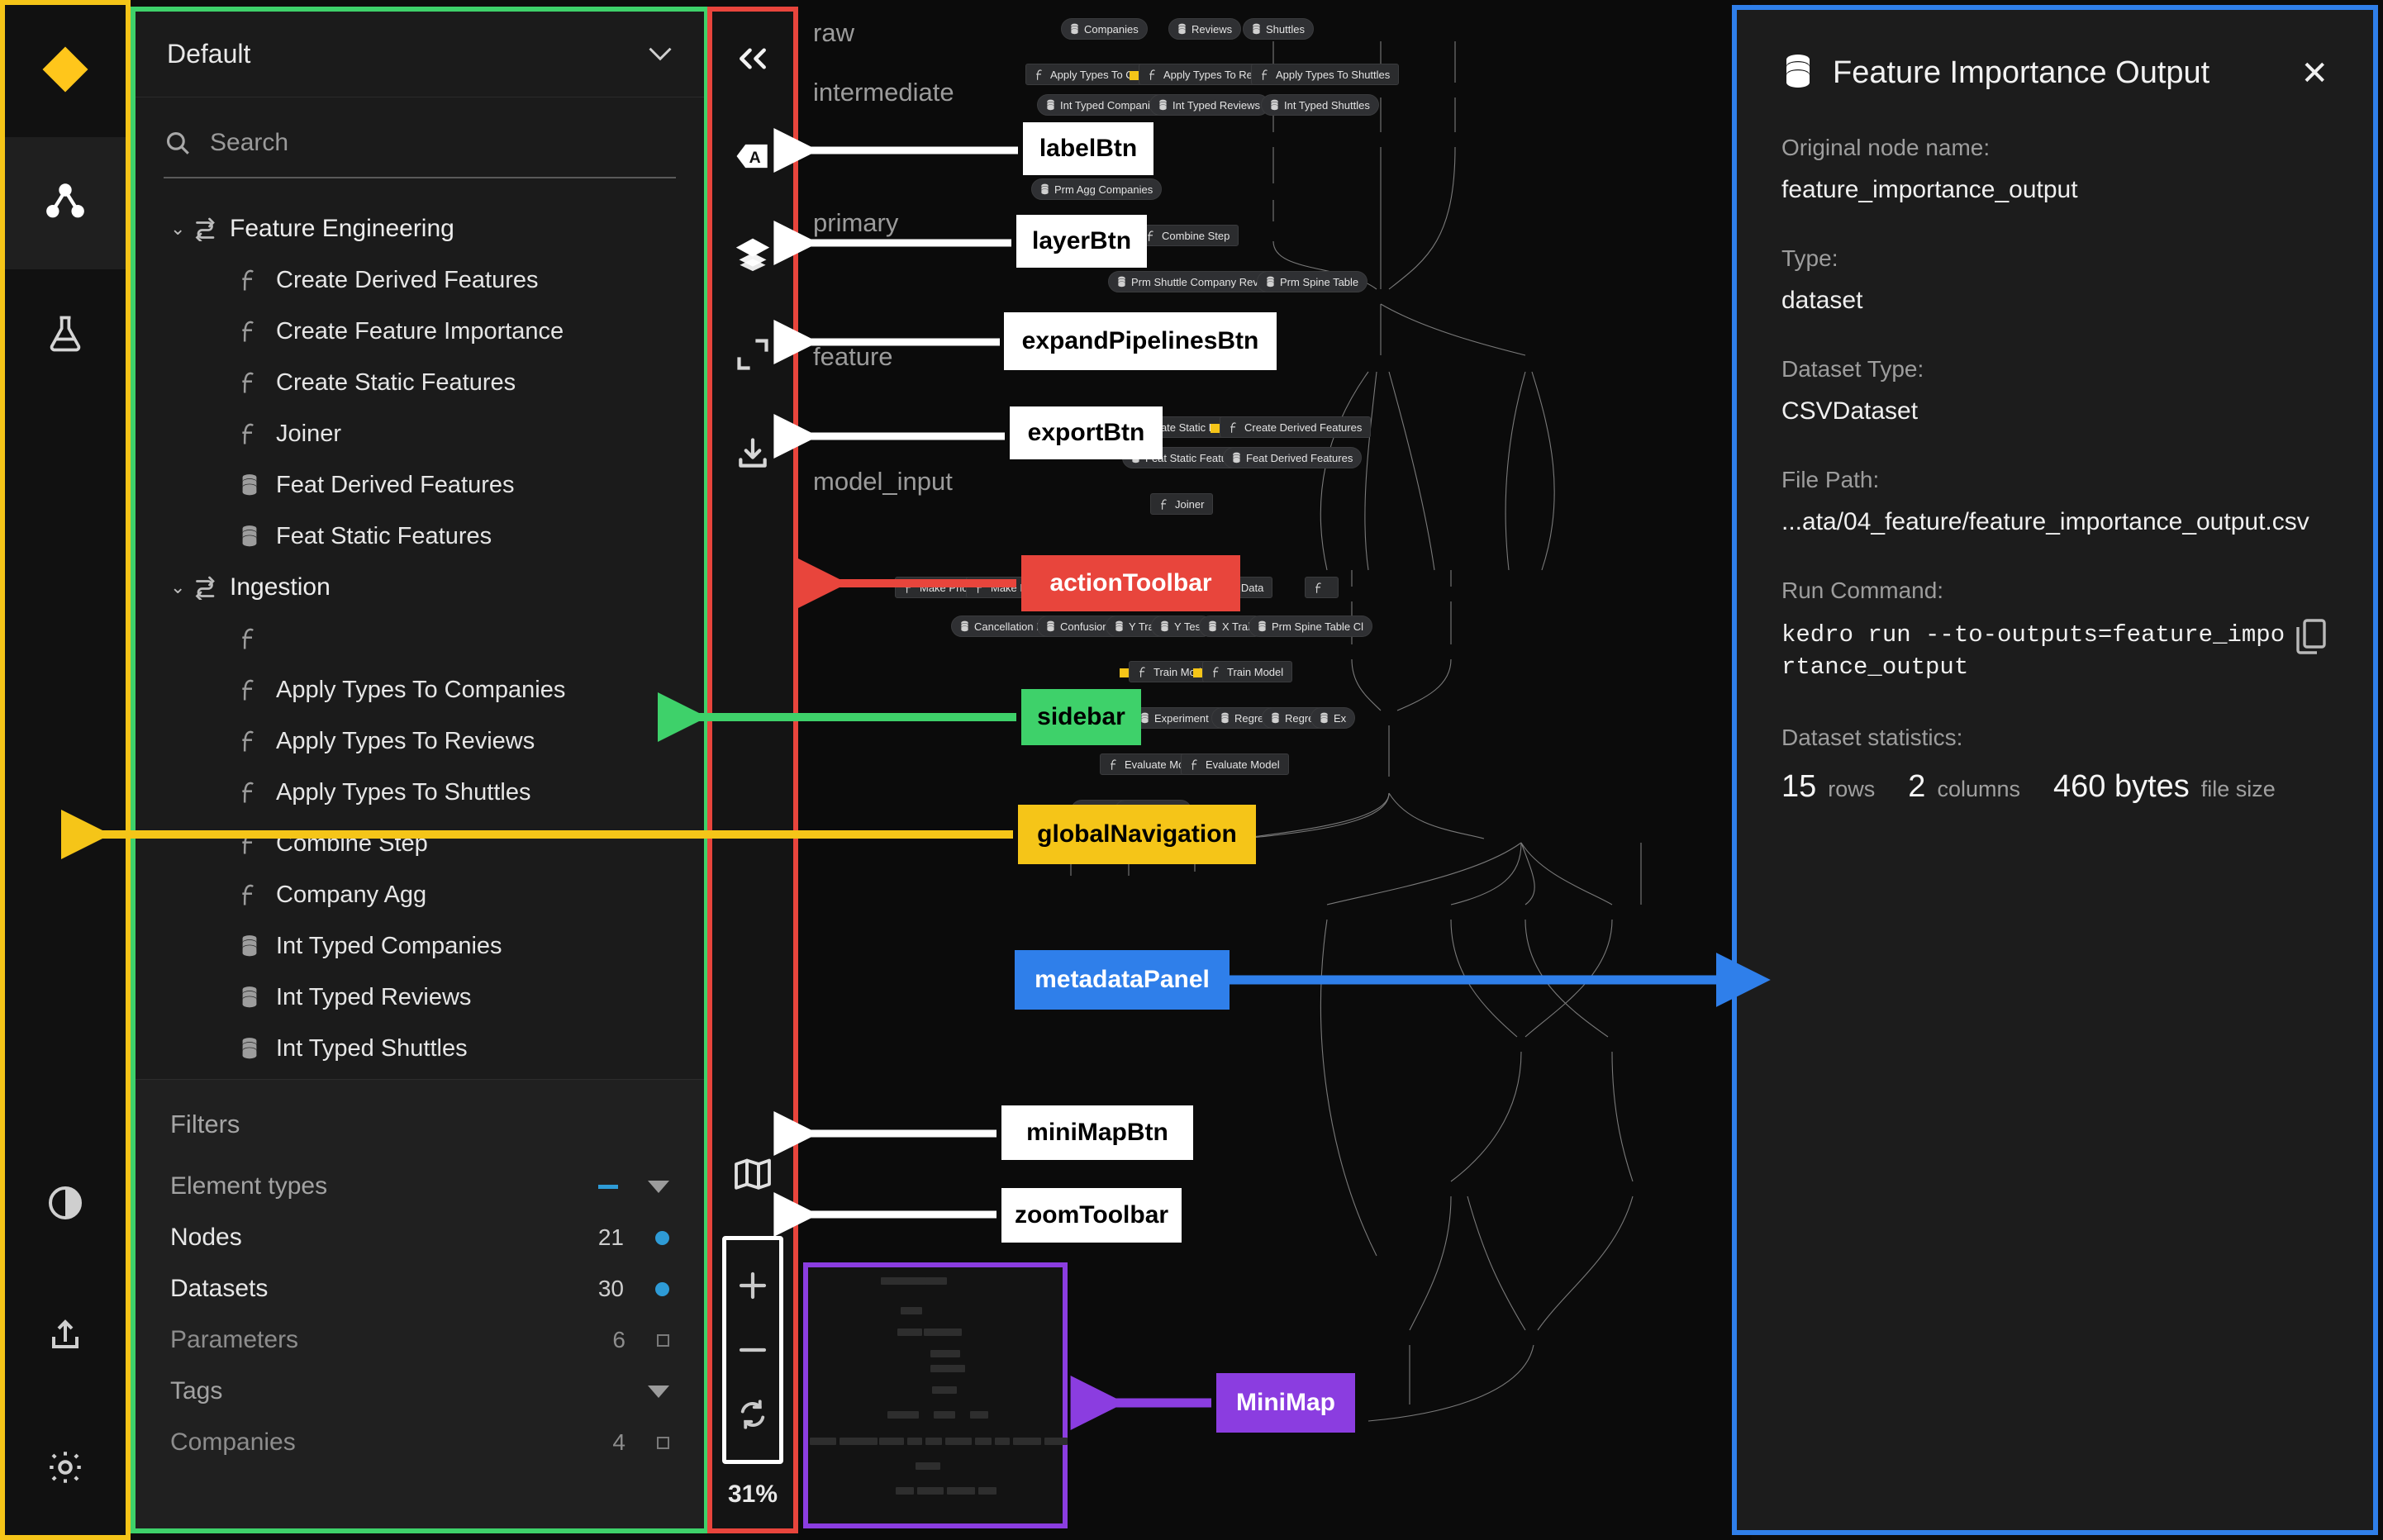  What do you see at coordinates (420, 1340) in the screenshot?
I see `filter-row-parameters: Parameters 6` at bounding box center [420, 1340].